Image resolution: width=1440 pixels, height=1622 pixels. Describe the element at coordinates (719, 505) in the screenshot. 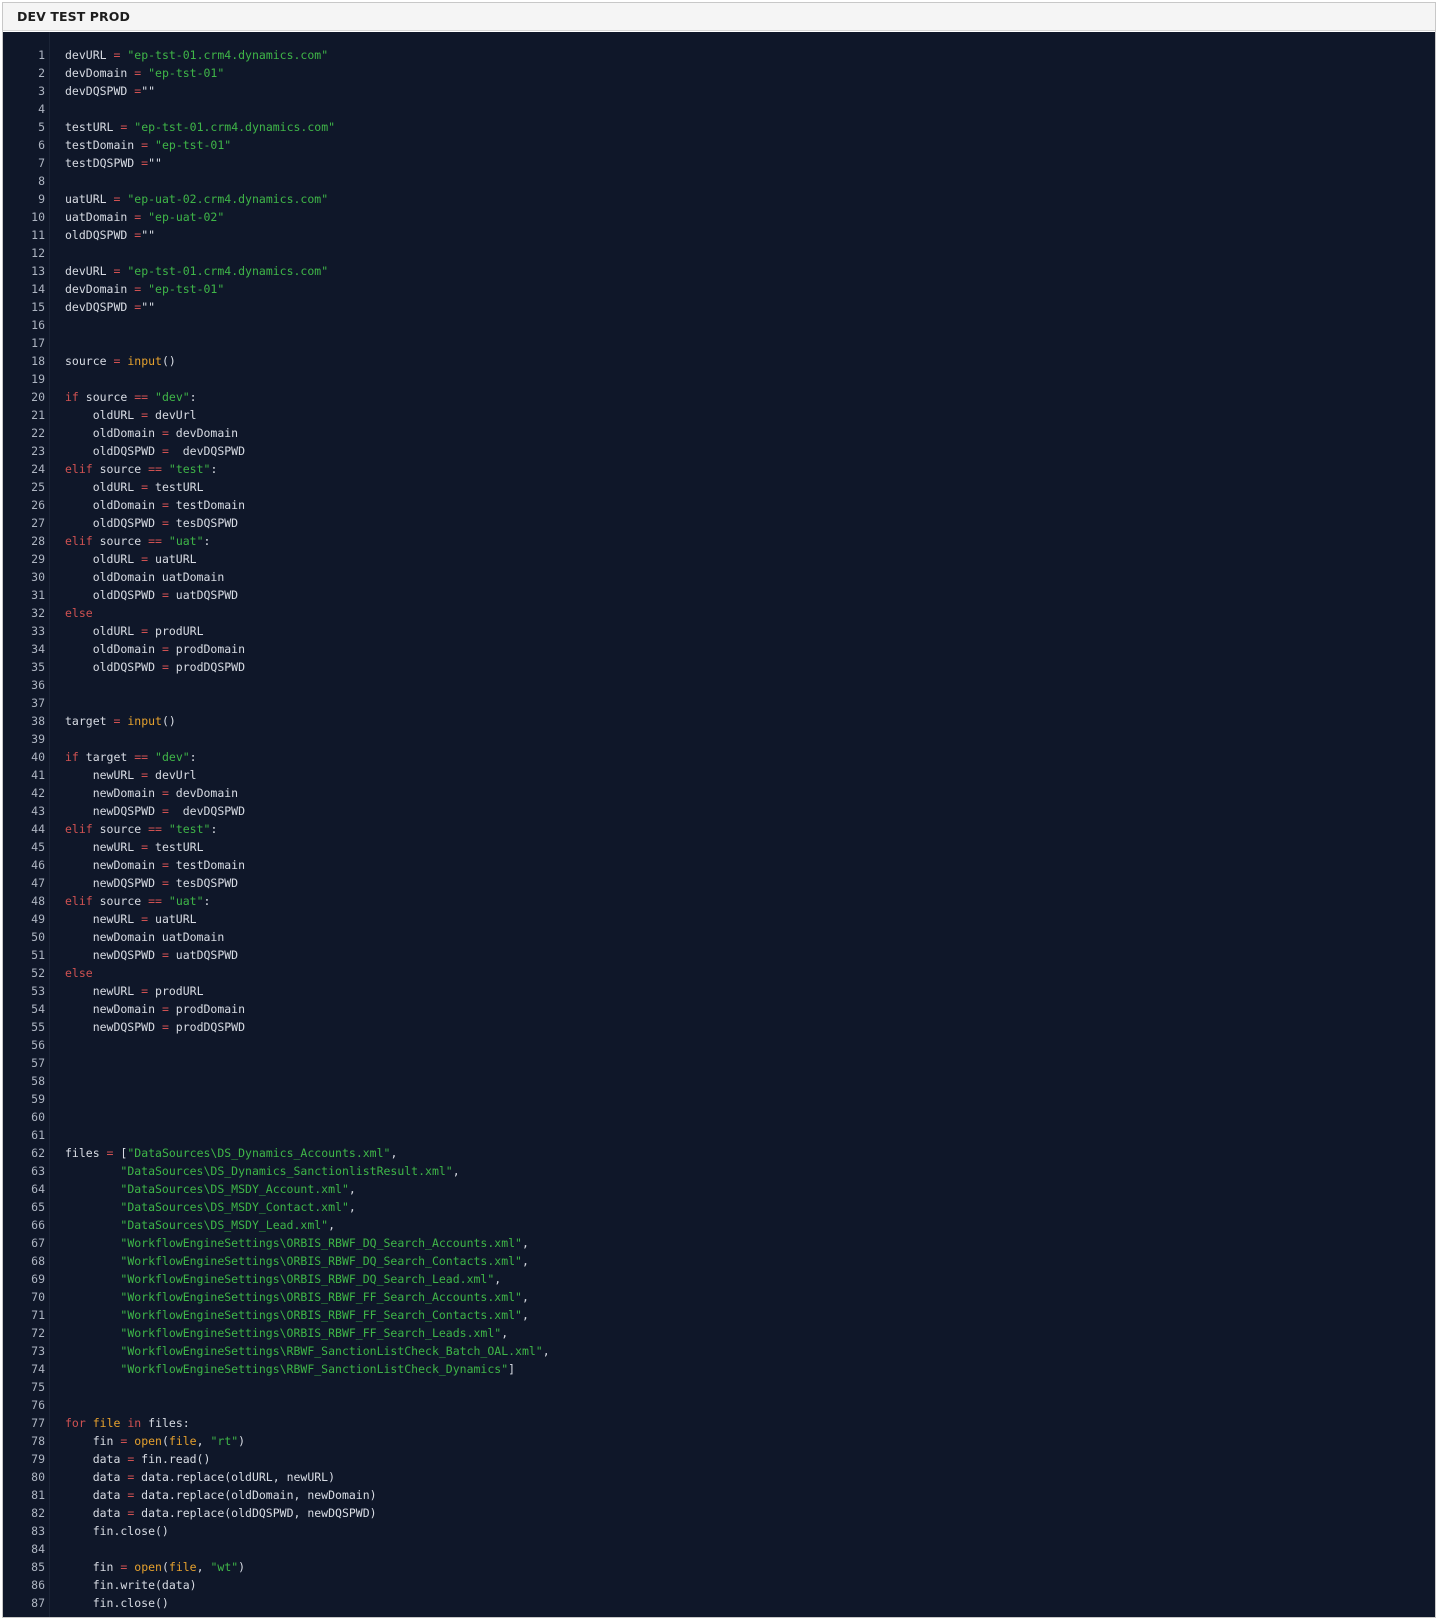

I see `code-line: 26 oldDomain = testDomain` at that location.